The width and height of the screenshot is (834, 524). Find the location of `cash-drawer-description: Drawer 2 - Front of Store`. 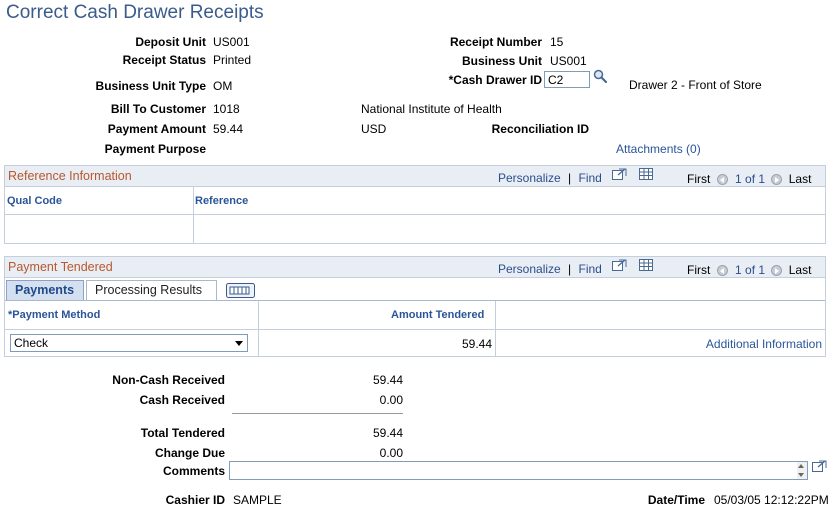

cash-drawer-description: Drawer 2 - Front of Store is located at coordinates (695, 85).